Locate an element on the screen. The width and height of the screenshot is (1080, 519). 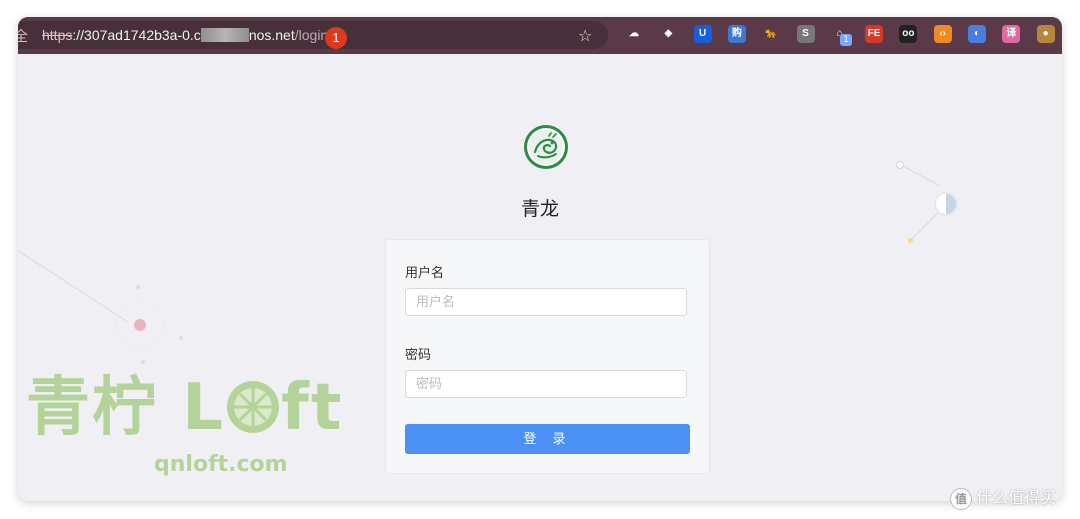
password-input is located at coordinates (546, 384).